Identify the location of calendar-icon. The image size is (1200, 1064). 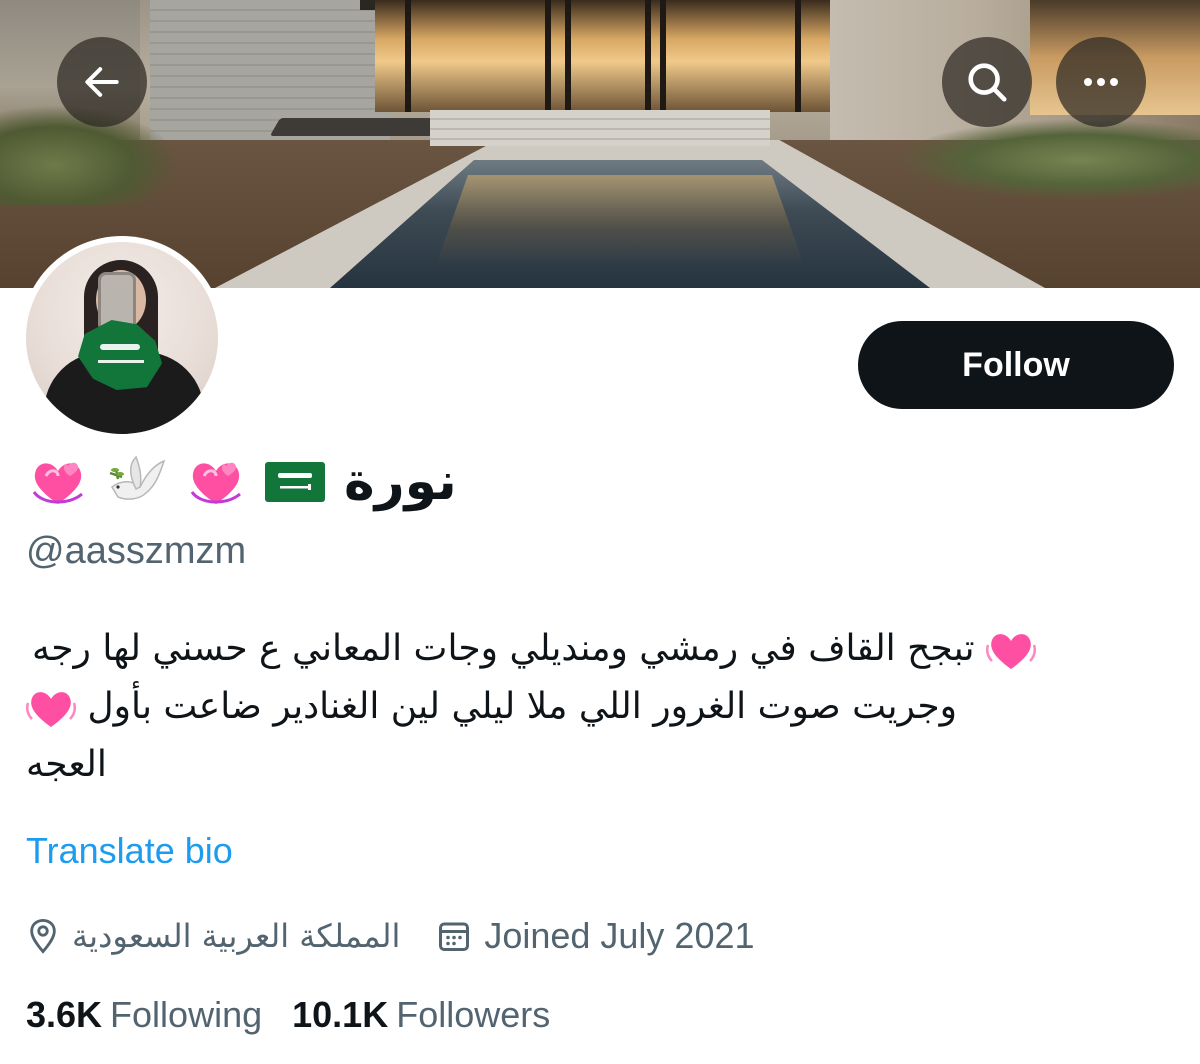
(454, 936).